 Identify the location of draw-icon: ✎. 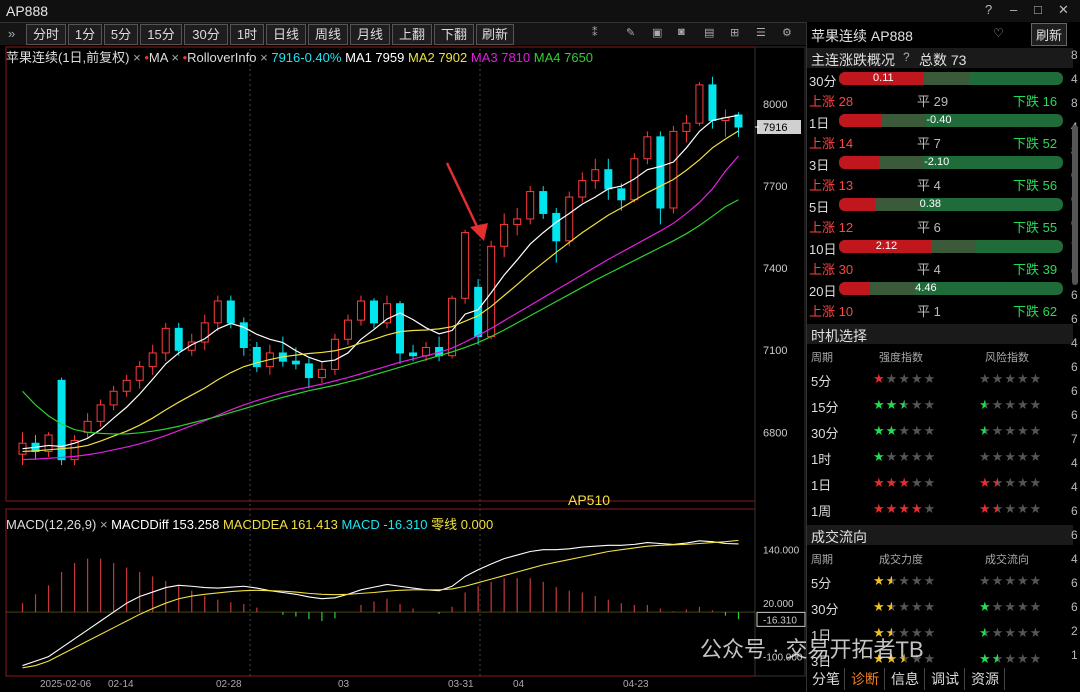
(630, 32).